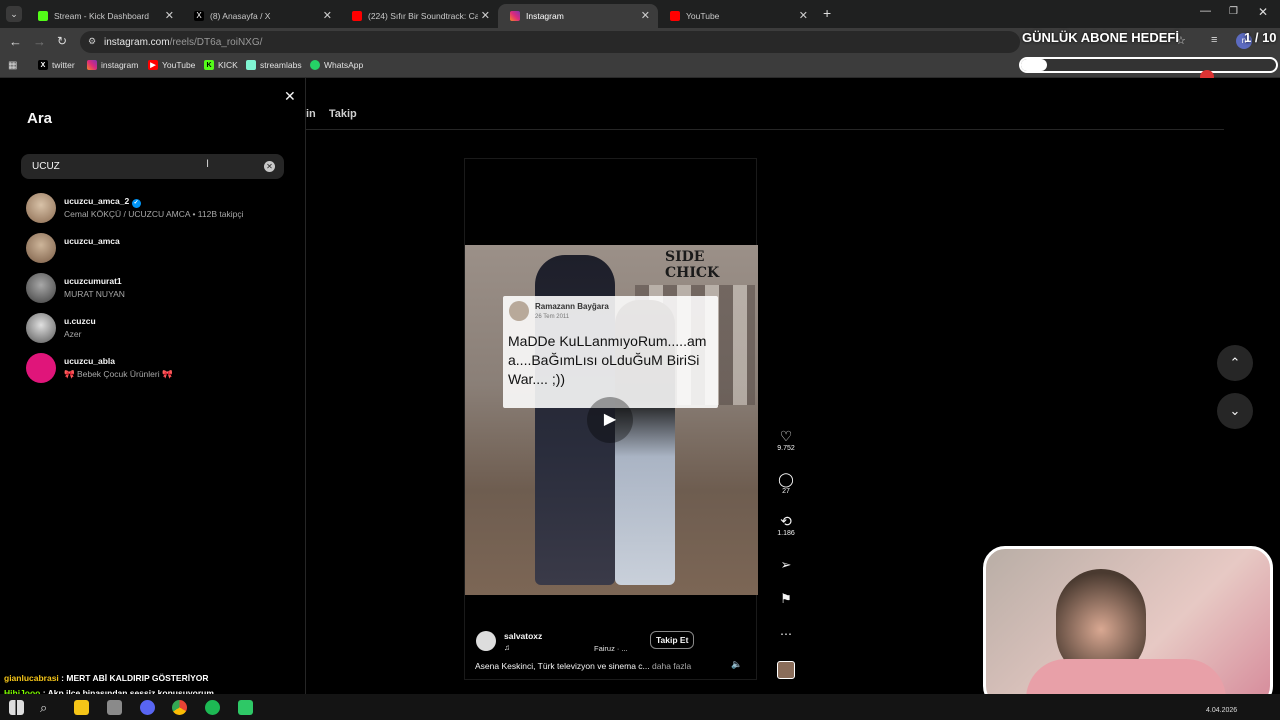 Image resolution: width=1280 pixels, height=720 pixels. Describe the element at coordinates (161, 249) in the screenshot. I see `search-result: ucuzcu_amca` at that location.